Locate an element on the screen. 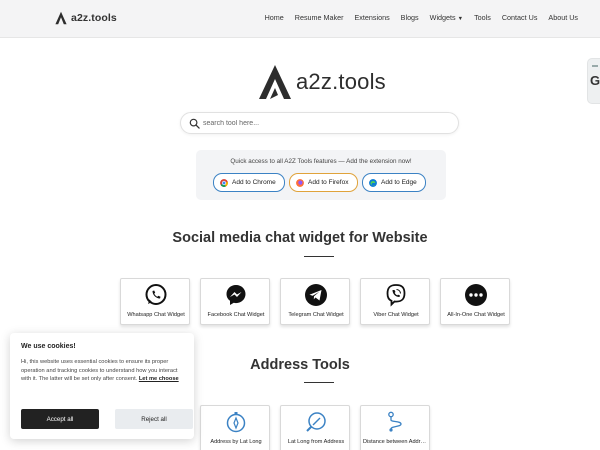 The height and width of the screenshot is (450, 600). caret-down-icon: ▼ is located at coordinates (460, 19).